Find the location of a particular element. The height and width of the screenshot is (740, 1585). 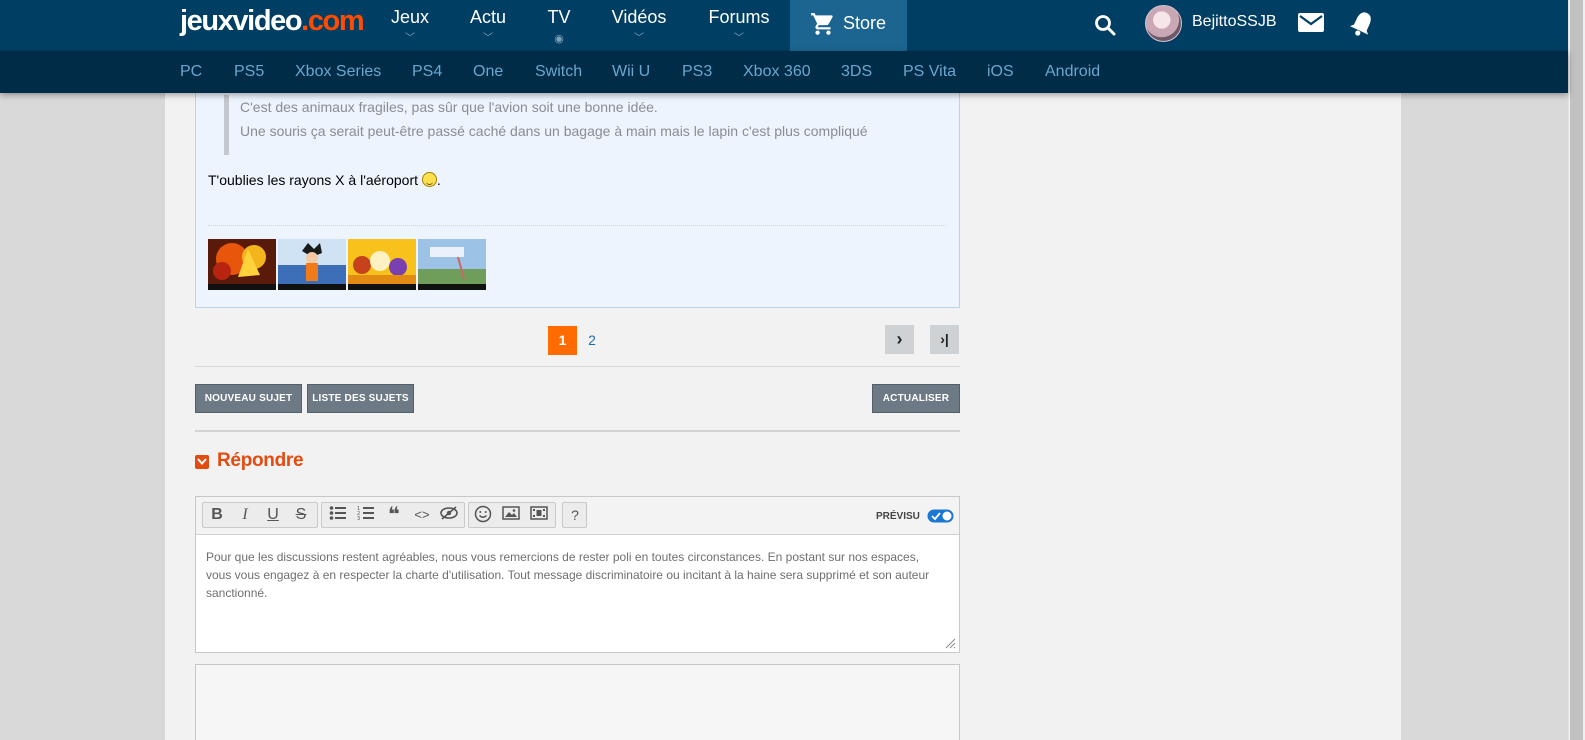

logo-text: jeuxvideo is located at coordinates (241, 21).